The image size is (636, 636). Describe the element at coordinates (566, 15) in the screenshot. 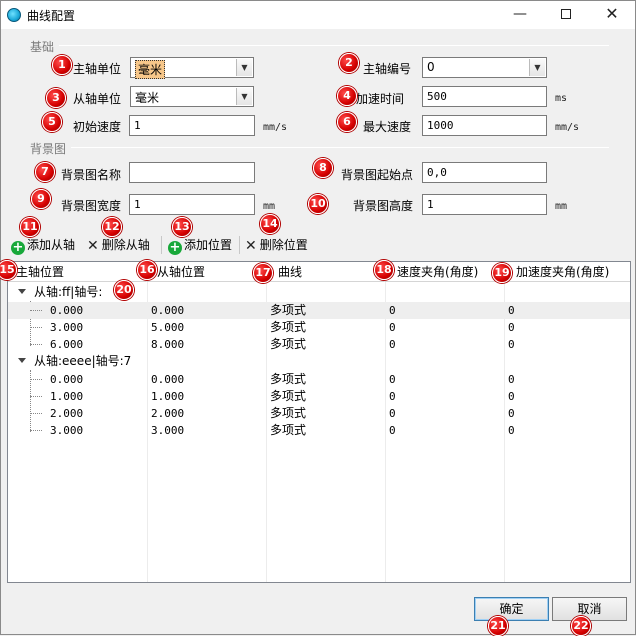

I see `maximize-button` at that location.